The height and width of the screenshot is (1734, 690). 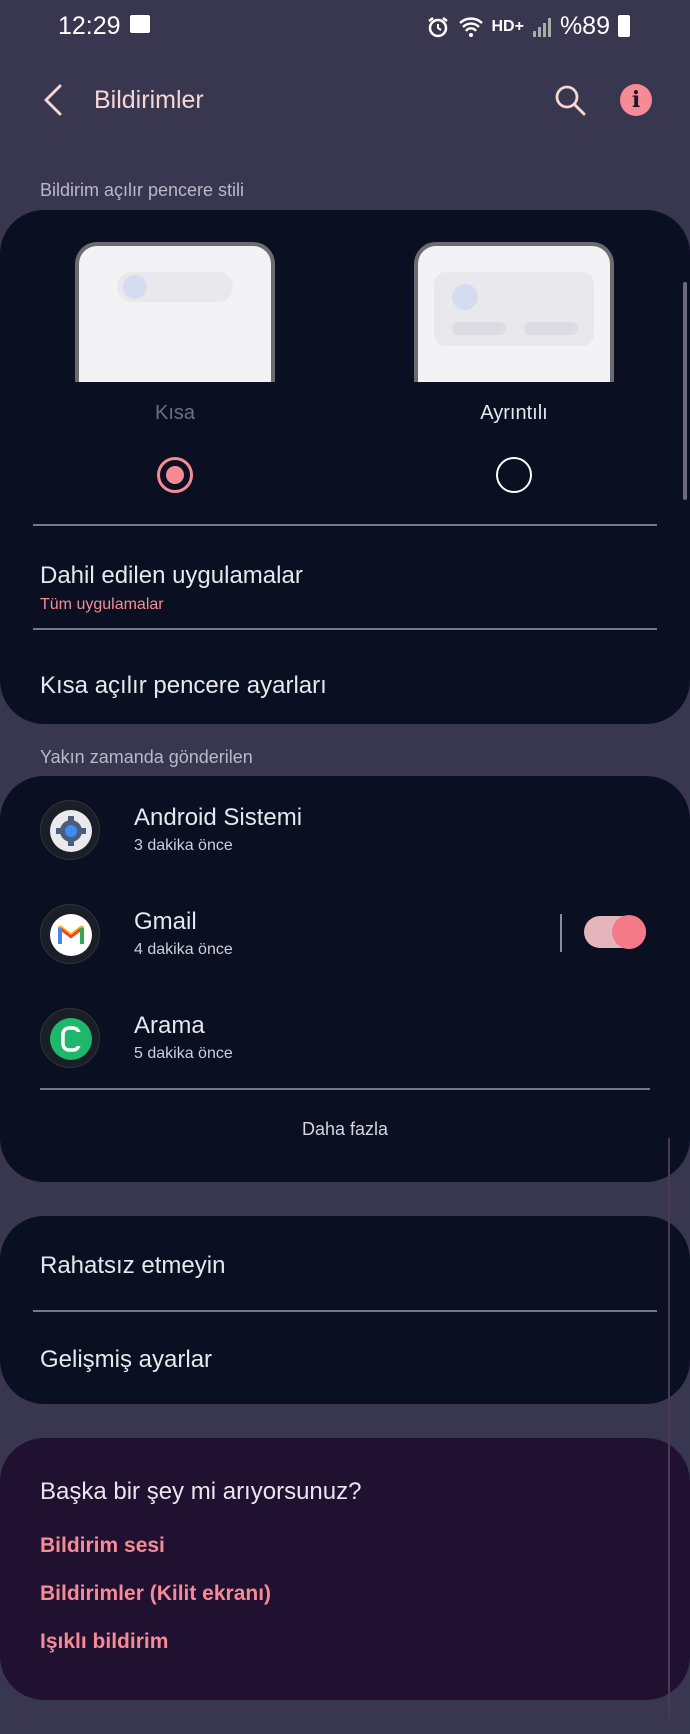 What do you see at coordinates (169, 1025) in the screenshot?
I see `app-name: Arama` at bounding box center [169, 1025].